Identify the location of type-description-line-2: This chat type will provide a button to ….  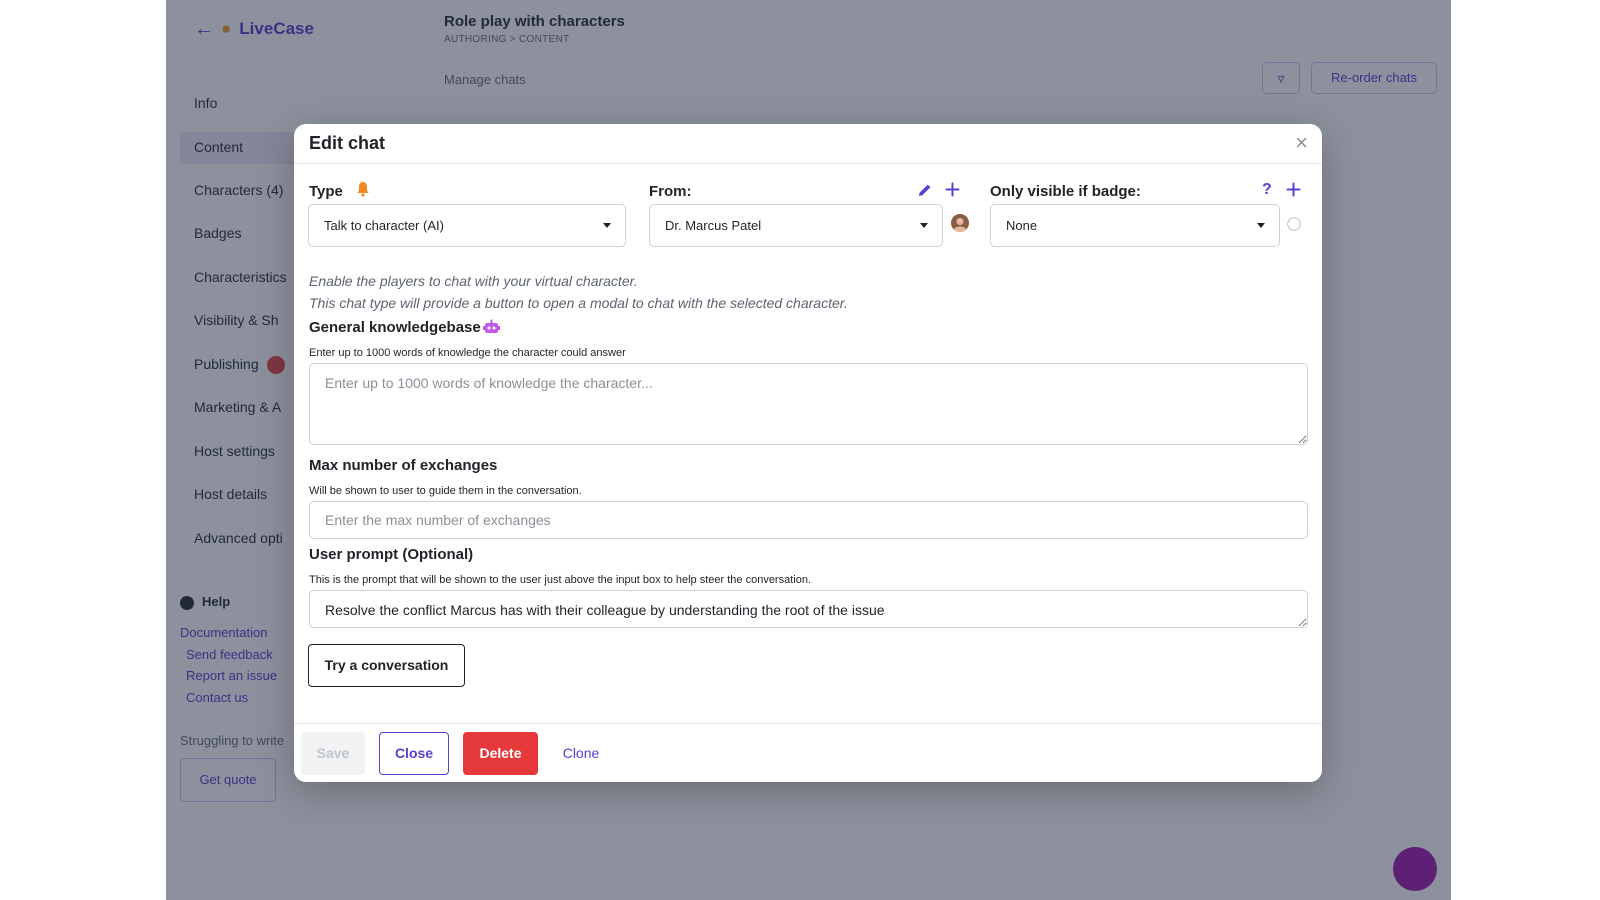
(578, 303).